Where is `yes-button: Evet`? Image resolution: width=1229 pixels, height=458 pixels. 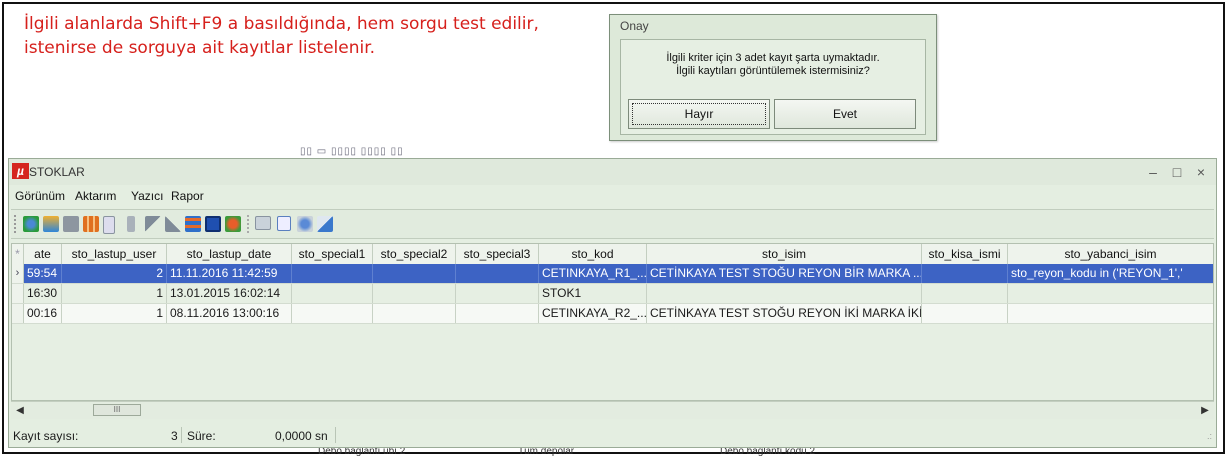 yes-button: Evet is located at coordinates (845, 114).